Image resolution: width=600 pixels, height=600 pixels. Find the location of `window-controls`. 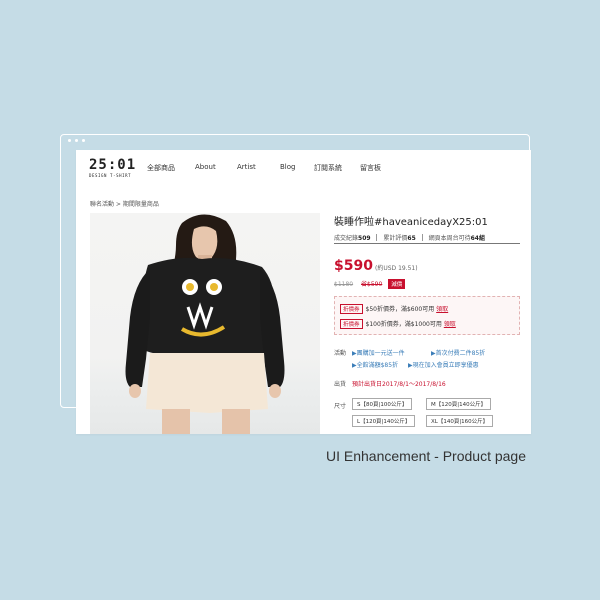

window-controls is located at coordinates (76, 140).